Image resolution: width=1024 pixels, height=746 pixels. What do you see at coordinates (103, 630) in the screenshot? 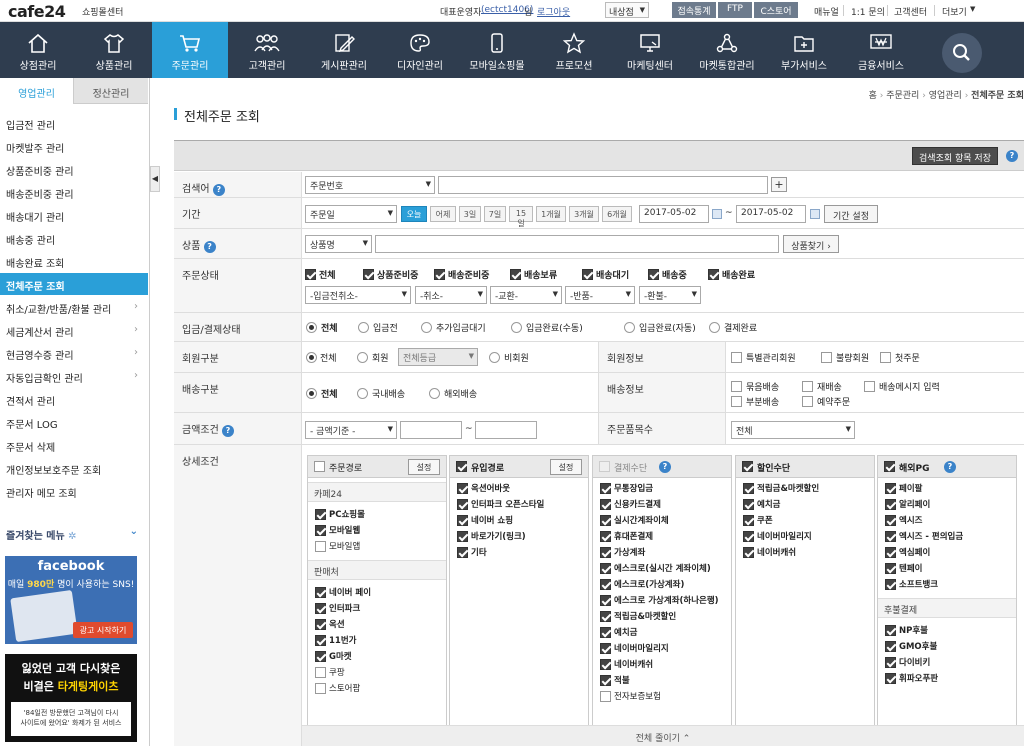
I see `fb-cta-button: 광고 시작하기` at bounding box center [103, 630].